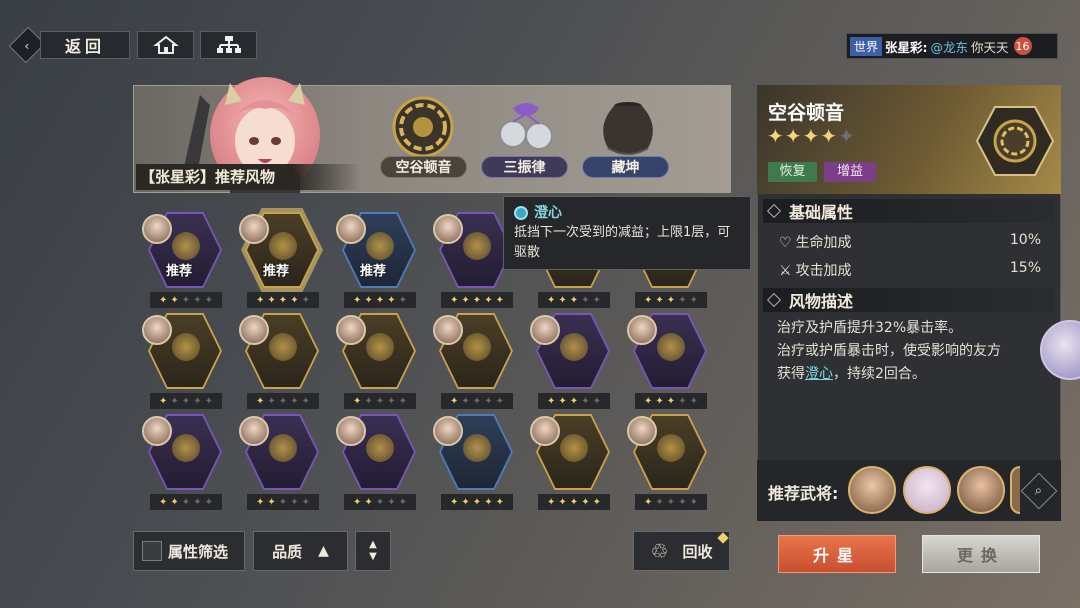 The width and height of the screenshot is (1080, 608). Describe the element at coordinates (889, 351) in the screenshot. I see `desc-line: 治疗或护盾暴击时，使受影响的友方` at that location.